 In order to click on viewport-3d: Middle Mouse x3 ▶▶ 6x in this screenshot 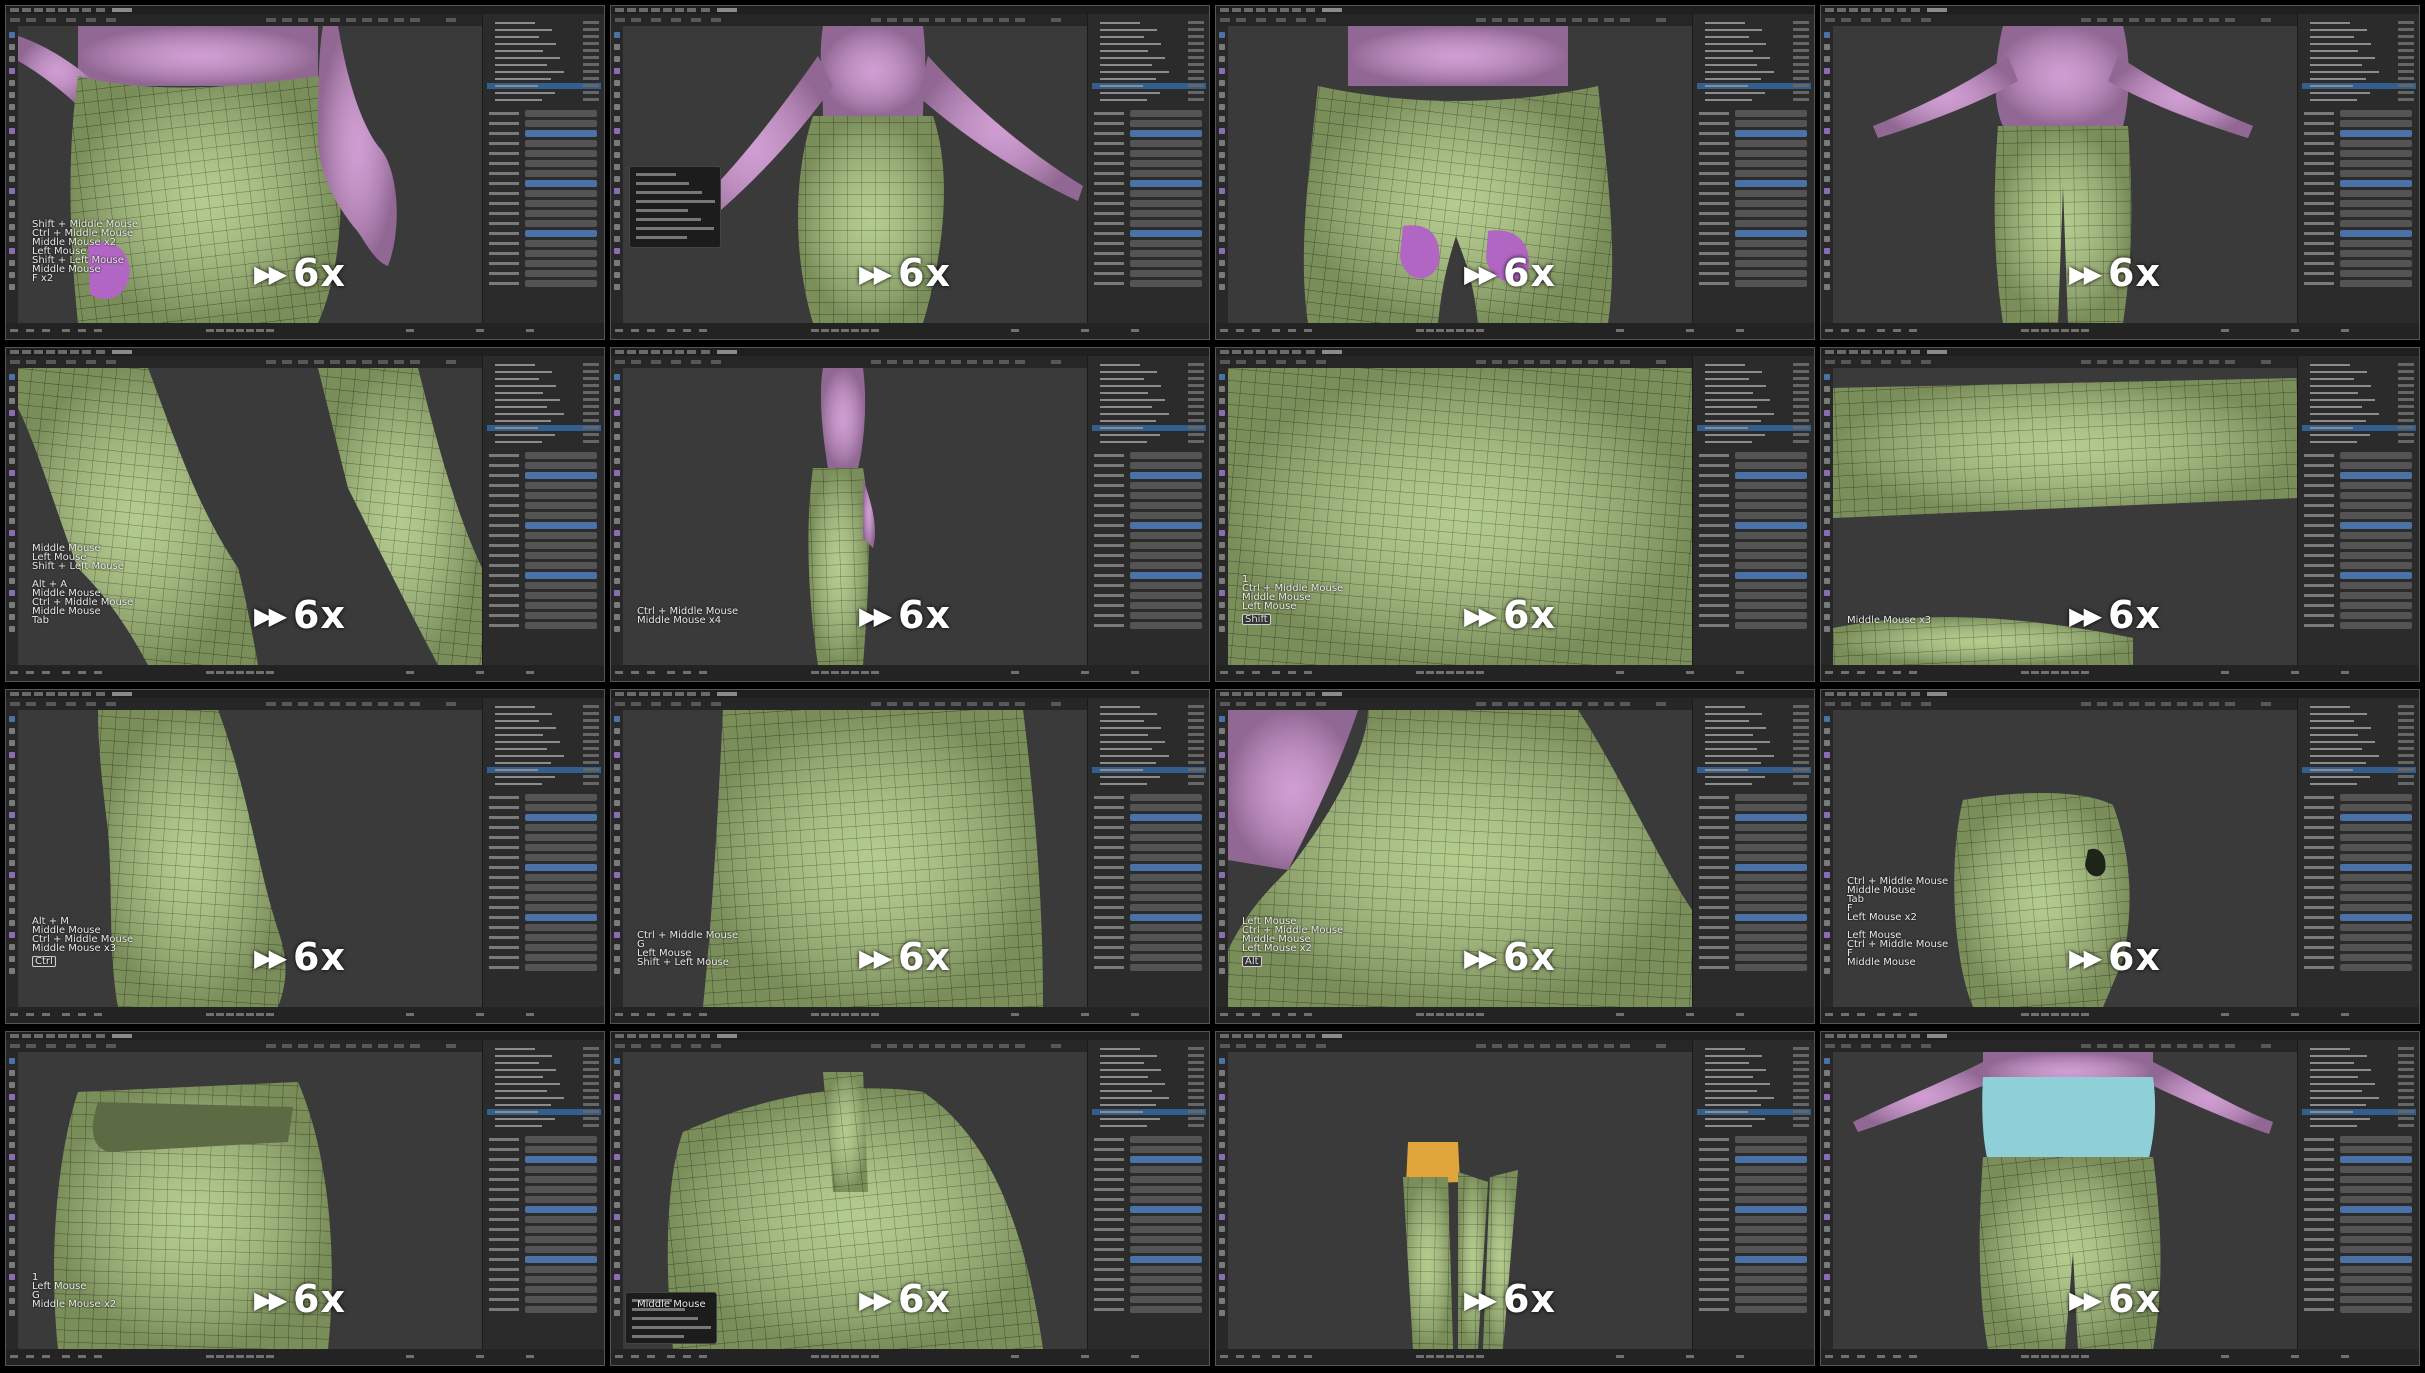, I will do `click(2065, 516)`.